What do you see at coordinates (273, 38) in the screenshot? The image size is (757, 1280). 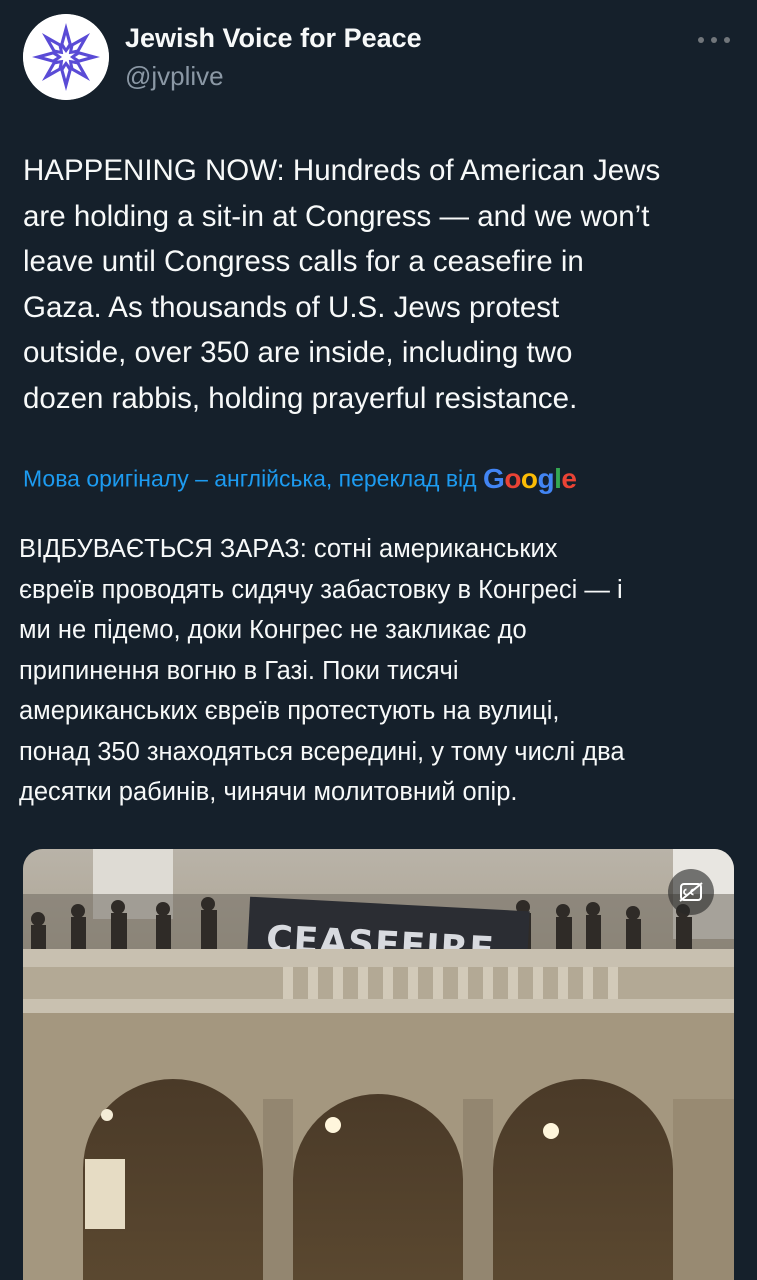 I see `author-name: Jewish Voice for Peace` at bounding box center [273, 38].